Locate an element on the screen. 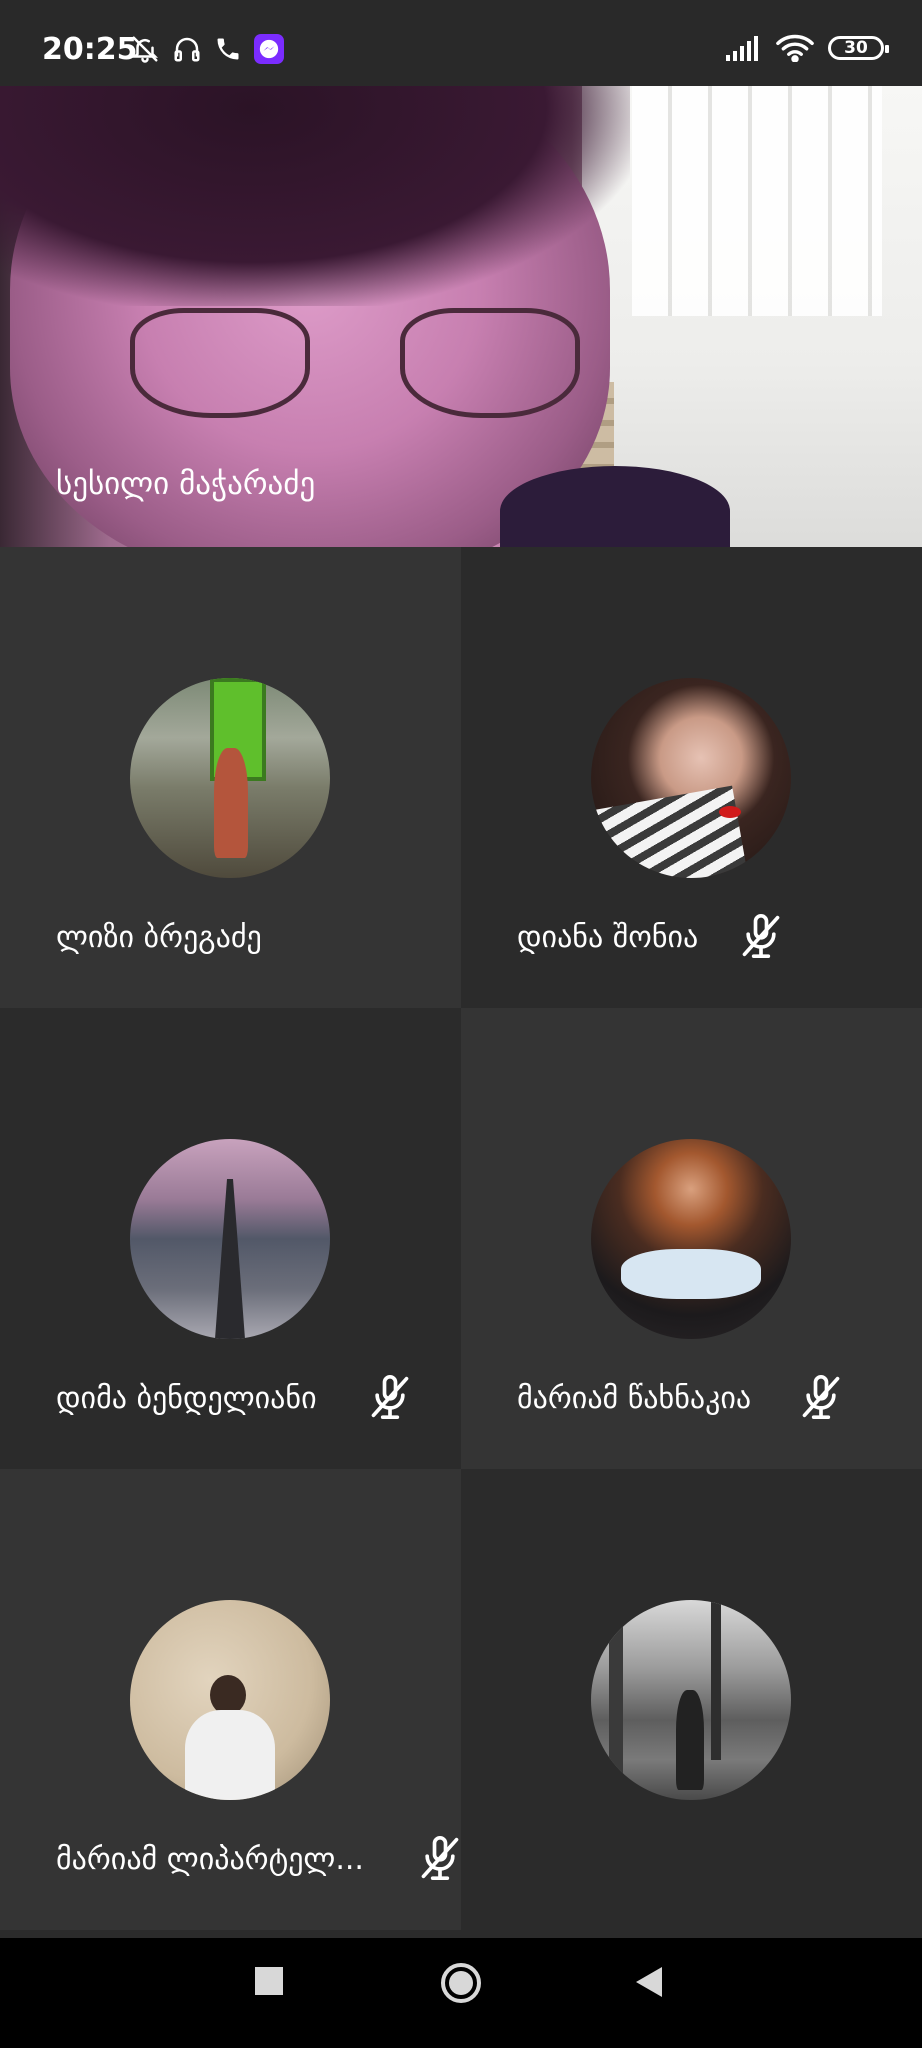 Image resolution: width=922 pixels, height=2048 pixels. notification-icons is located at coordinates (207, 49).